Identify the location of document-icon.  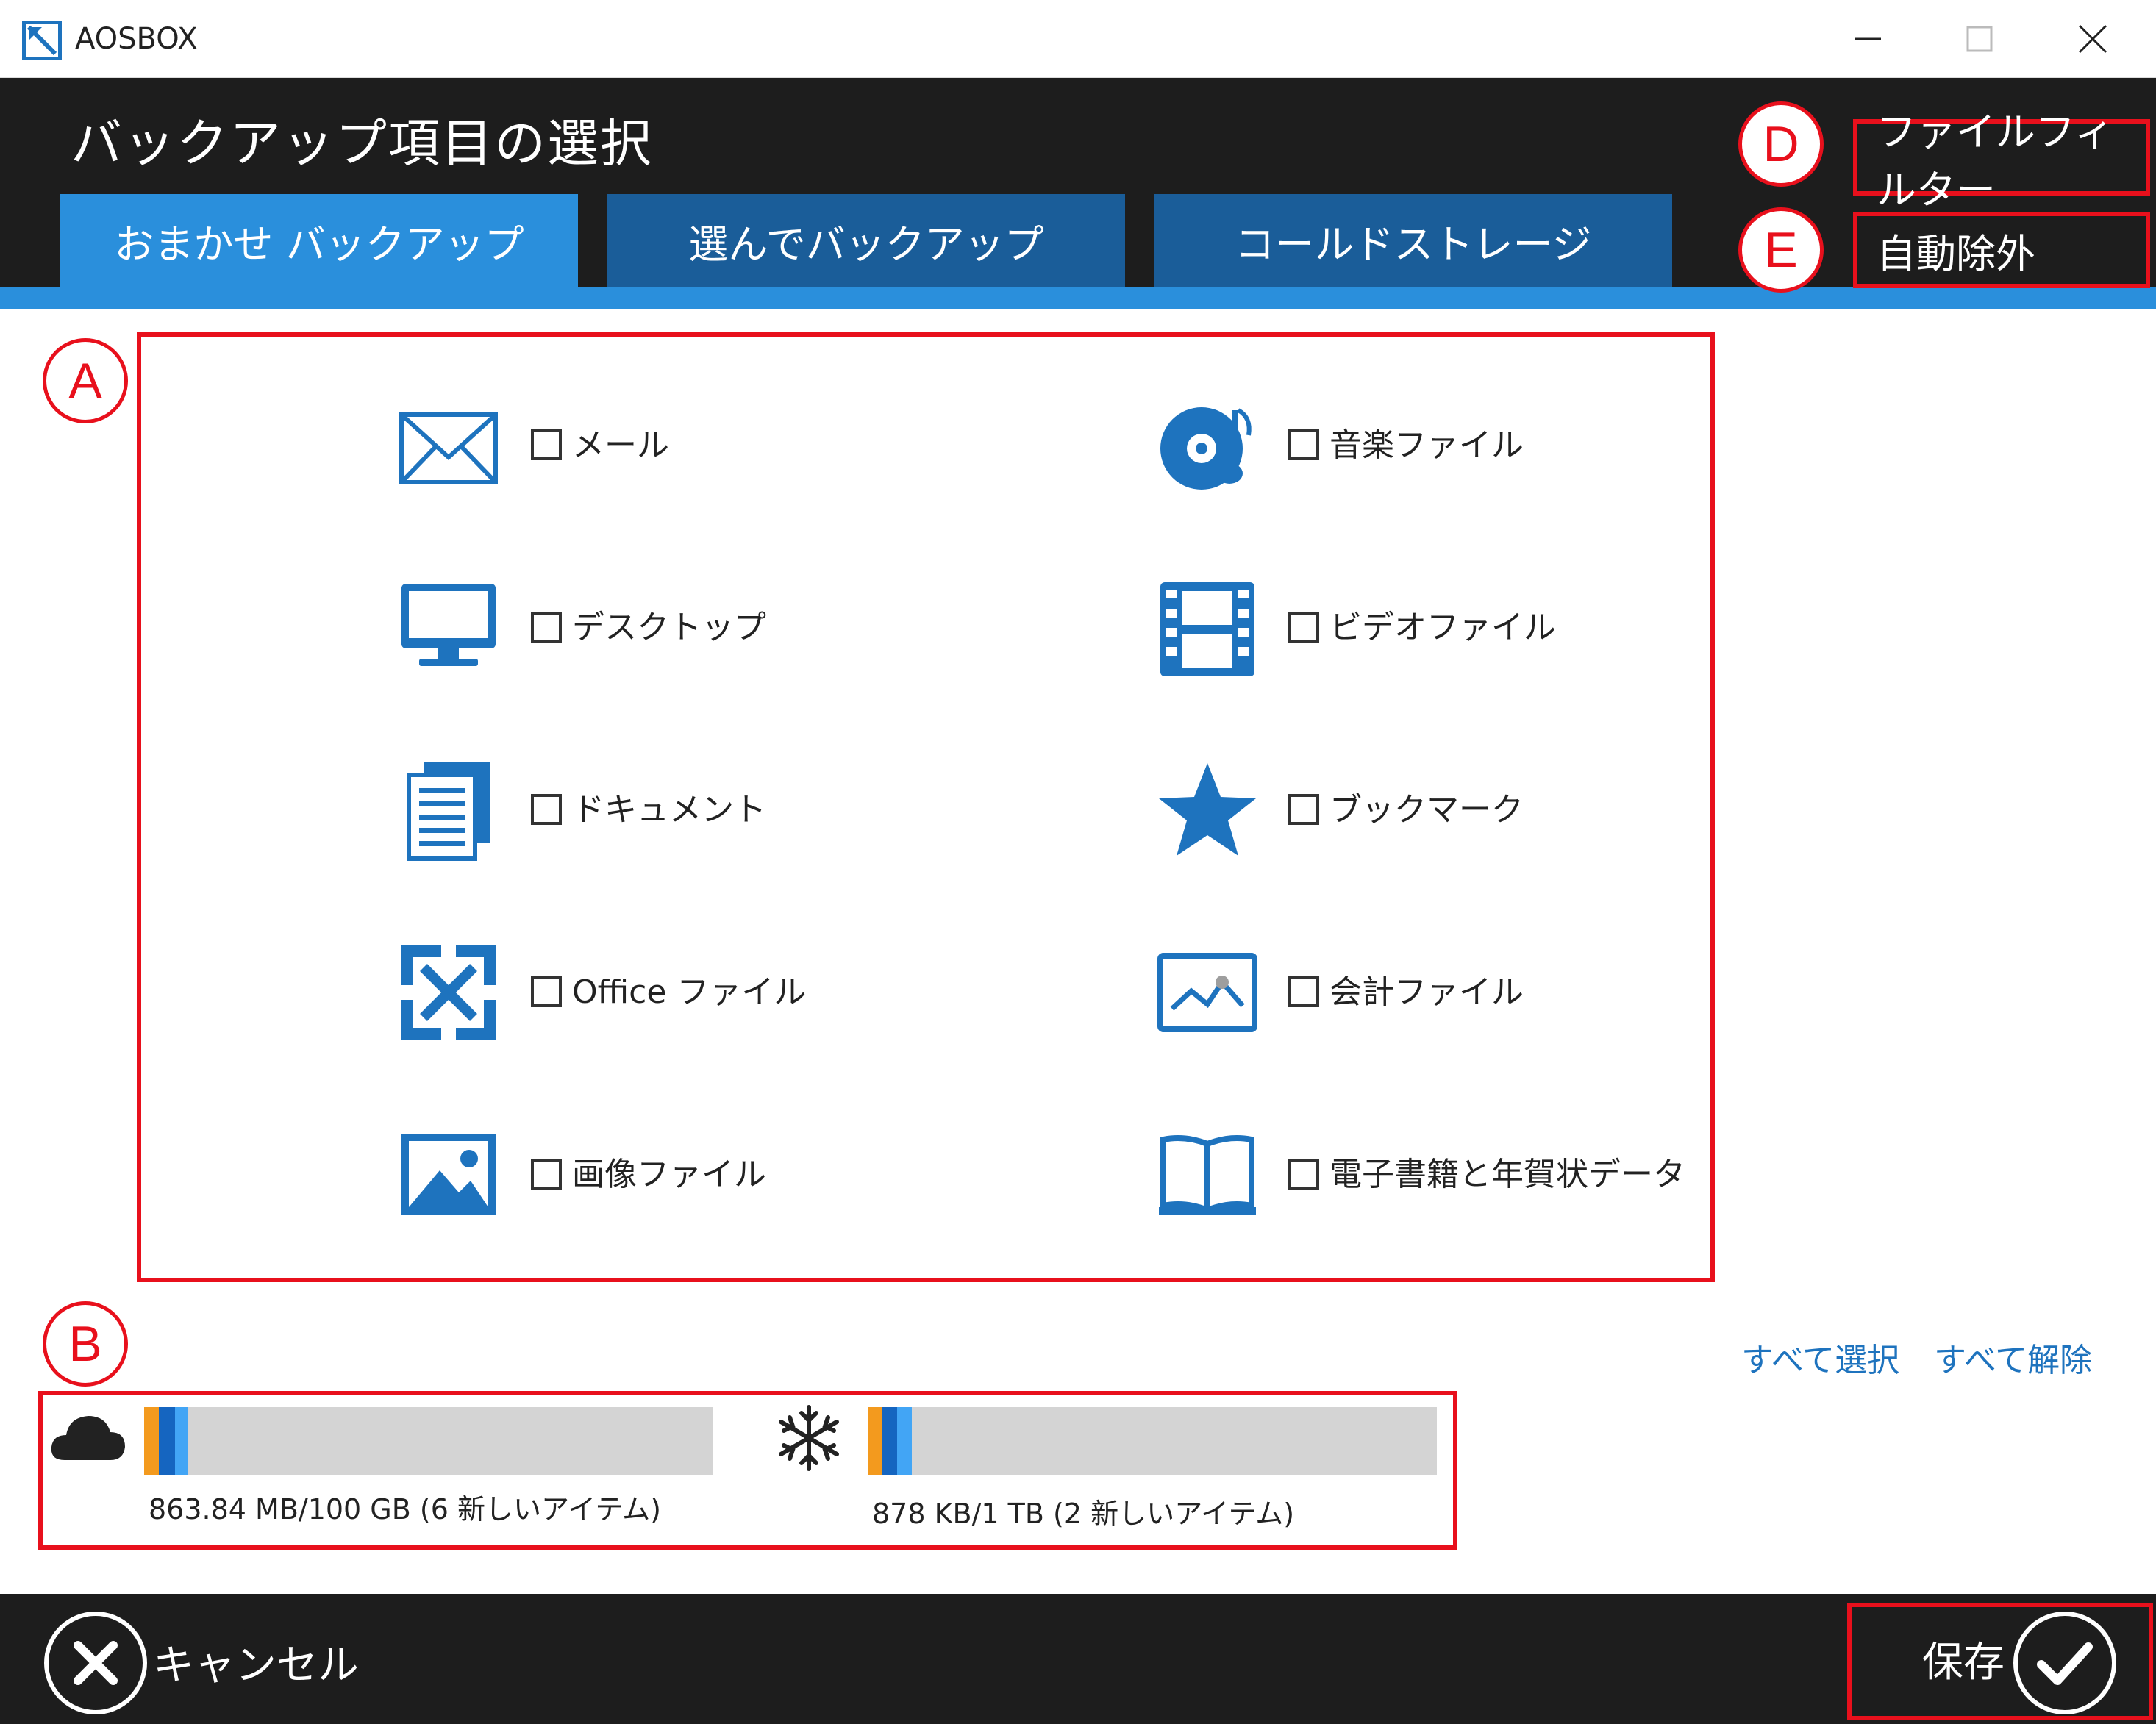
(448, 810).